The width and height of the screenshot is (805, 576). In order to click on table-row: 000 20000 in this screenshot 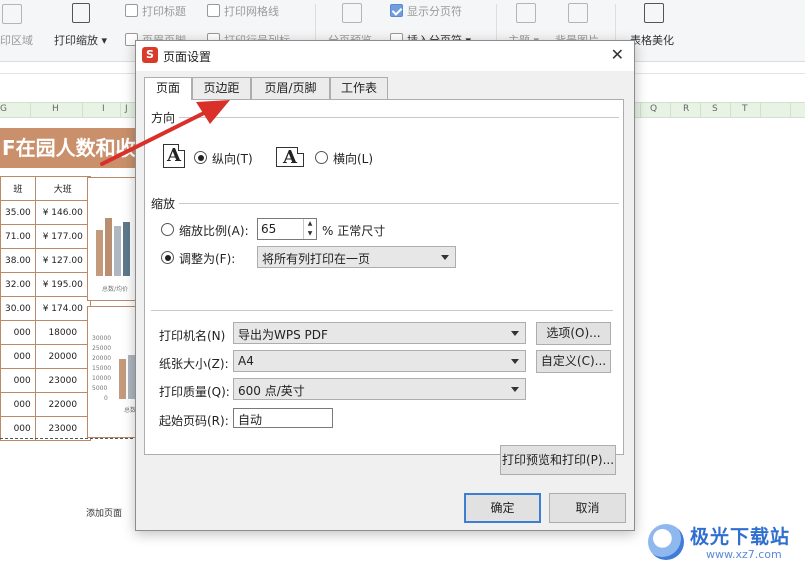, I will do `click(45, 356)`.